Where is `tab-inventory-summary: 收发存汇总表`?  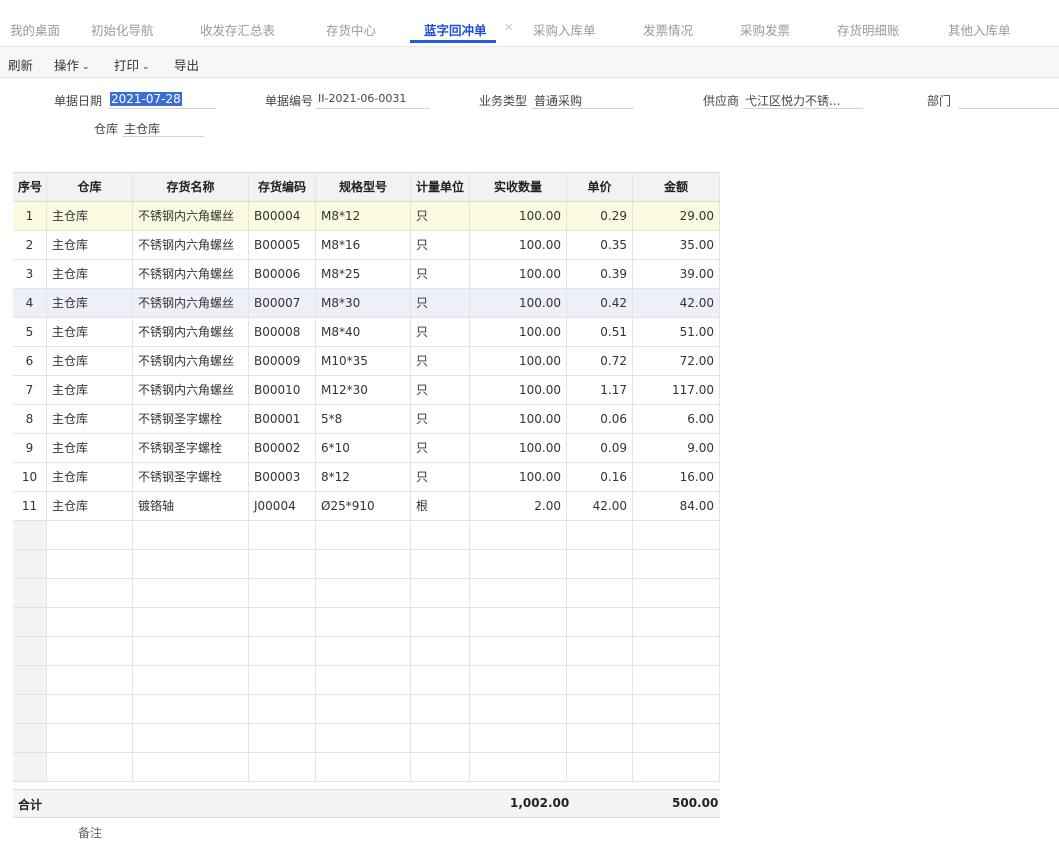
tab-inventory-summary: 收发存汇总表 is located at coordinates (237, 29).